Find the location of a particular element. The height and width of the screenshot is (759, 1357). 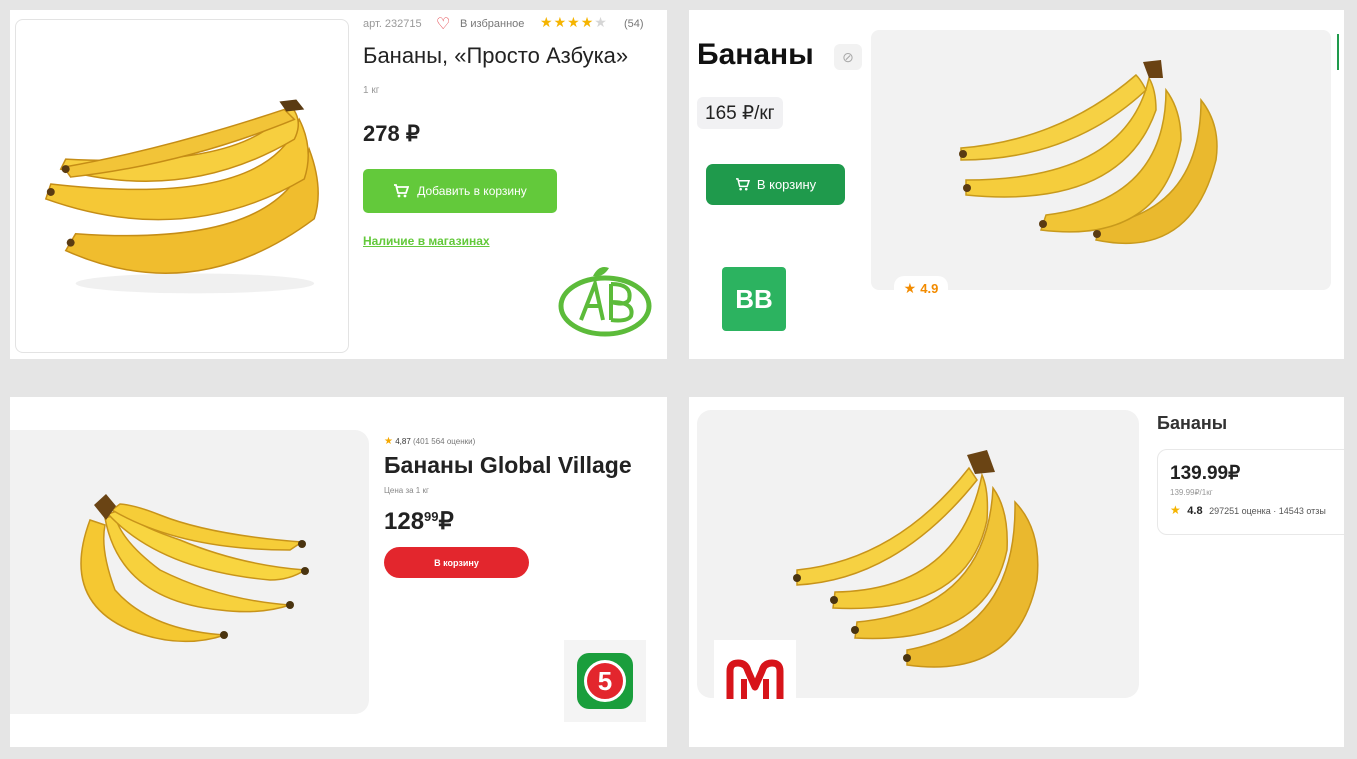

review-count: (54) is located at coordinates (634, 24).